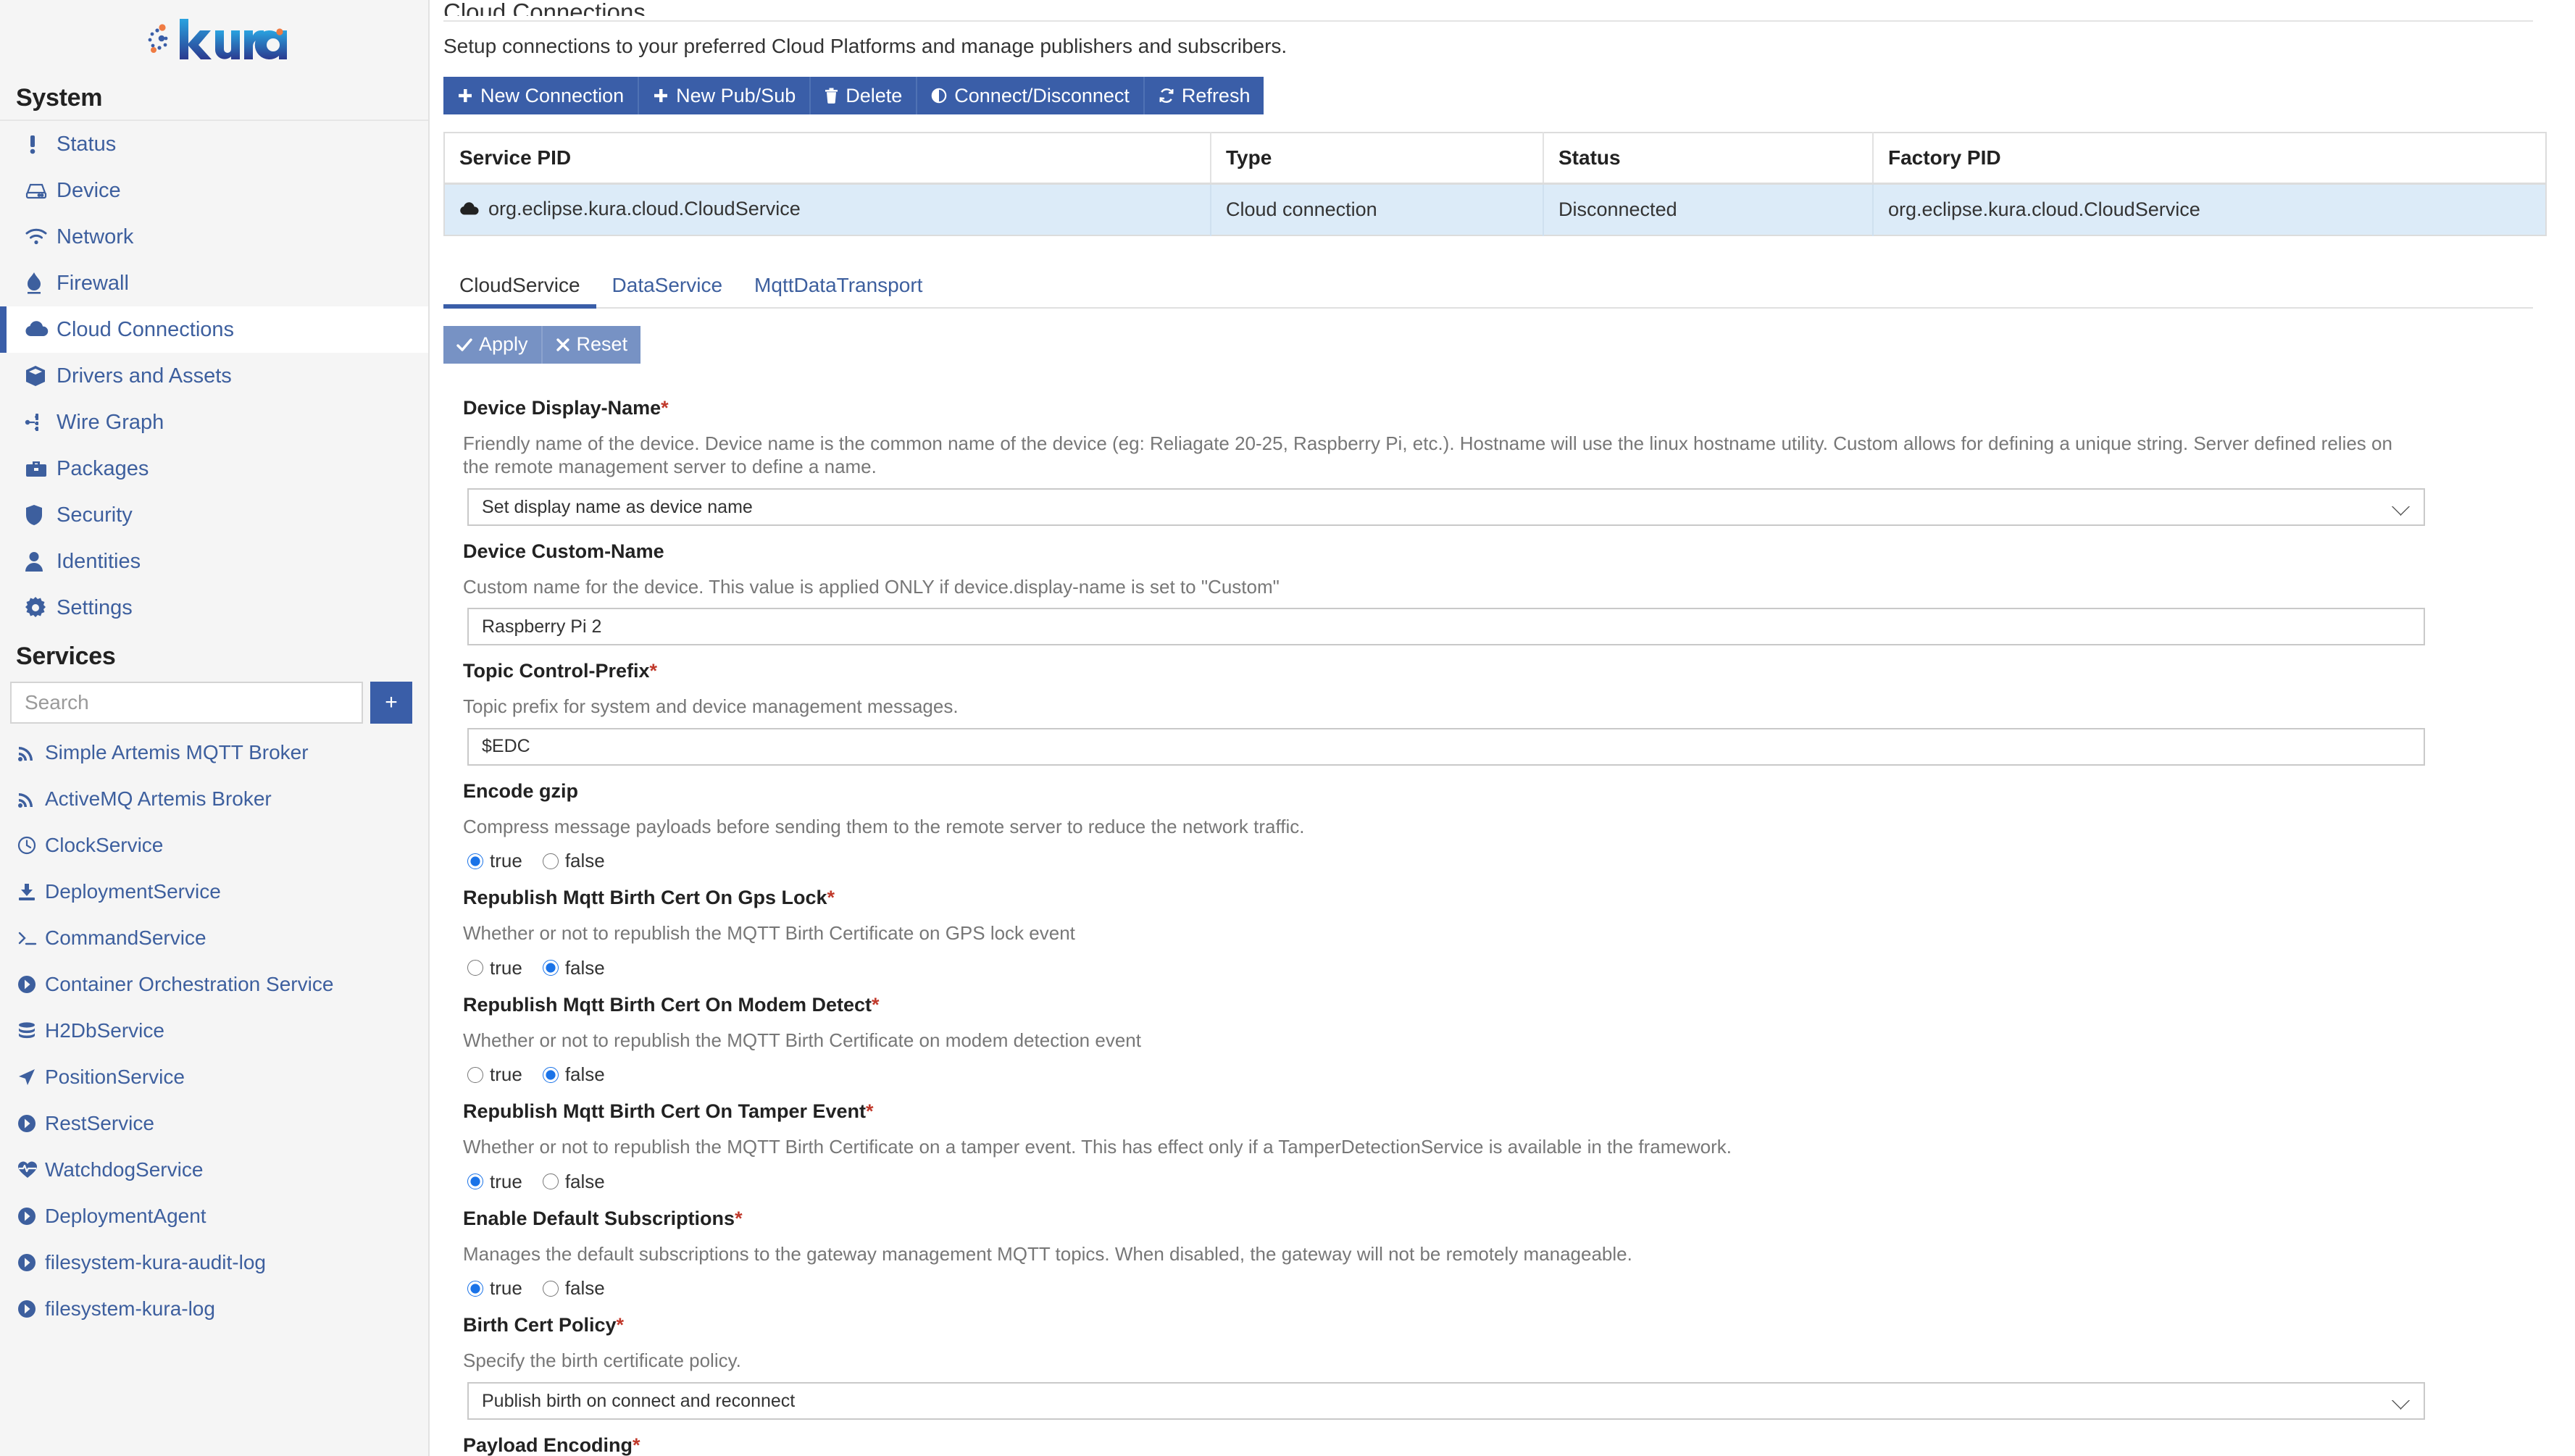 Image resolution: width=2575 pixels, height=1456 pixels. Describe the element at coordinates (39, 144) in the screenshot. I see `exclamation-icon` at that location.